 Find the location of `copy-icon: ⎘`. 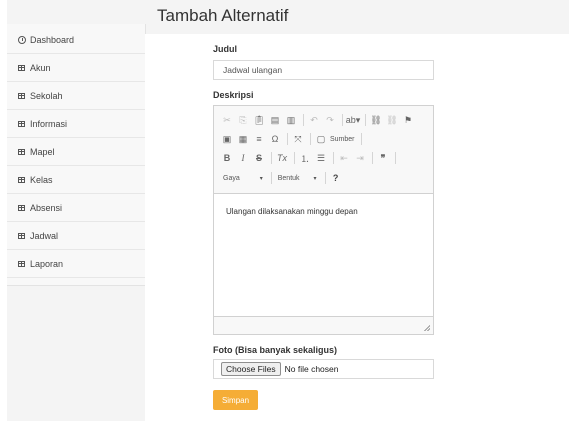

copy-icon: ⎘ is located at coordinates (243, 120).